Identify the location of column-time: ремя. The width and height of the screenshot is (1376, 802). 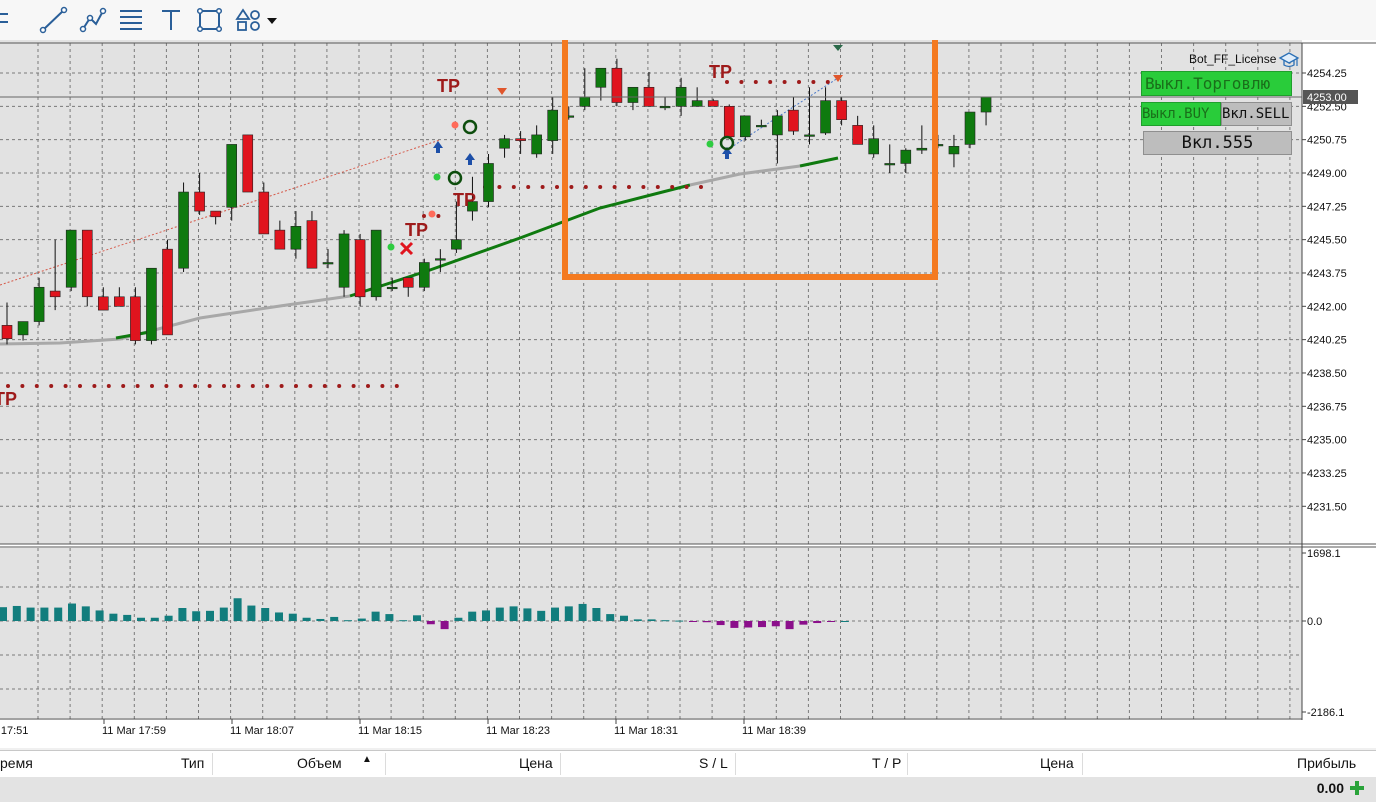
(16, 763).